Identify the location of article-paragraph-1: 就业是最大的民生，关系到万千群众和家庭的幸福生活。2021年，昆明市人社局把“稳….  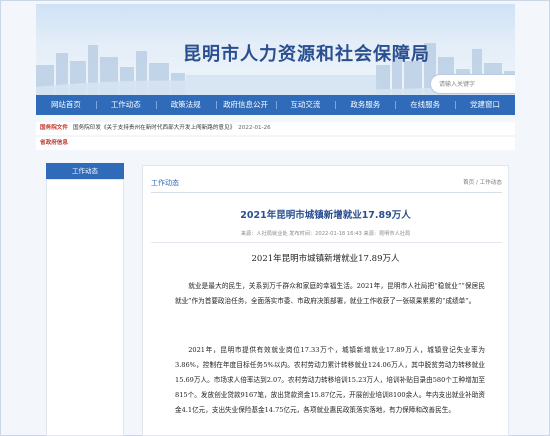
(330, 293).